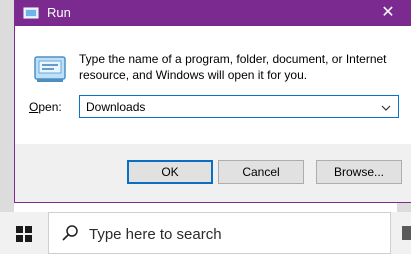 The image size is (411, 254). I want to click on open-label-accelerator: O, so click(34, 107).